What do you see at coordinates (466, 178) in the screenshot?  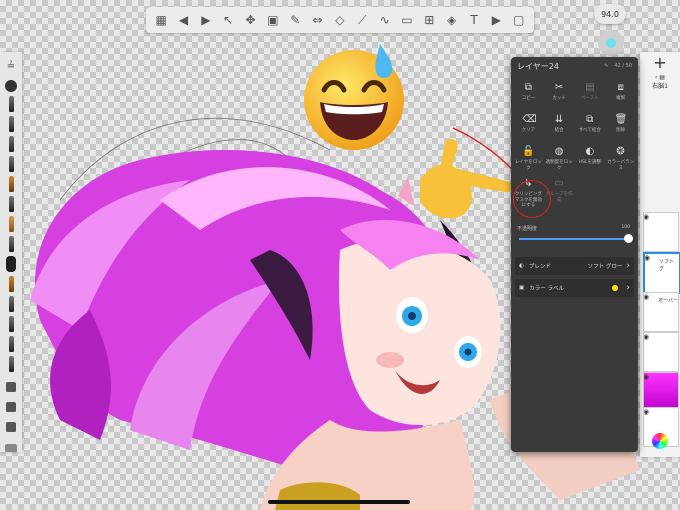 I see `pointing-hand-icon` at bounding box center [466, 178].